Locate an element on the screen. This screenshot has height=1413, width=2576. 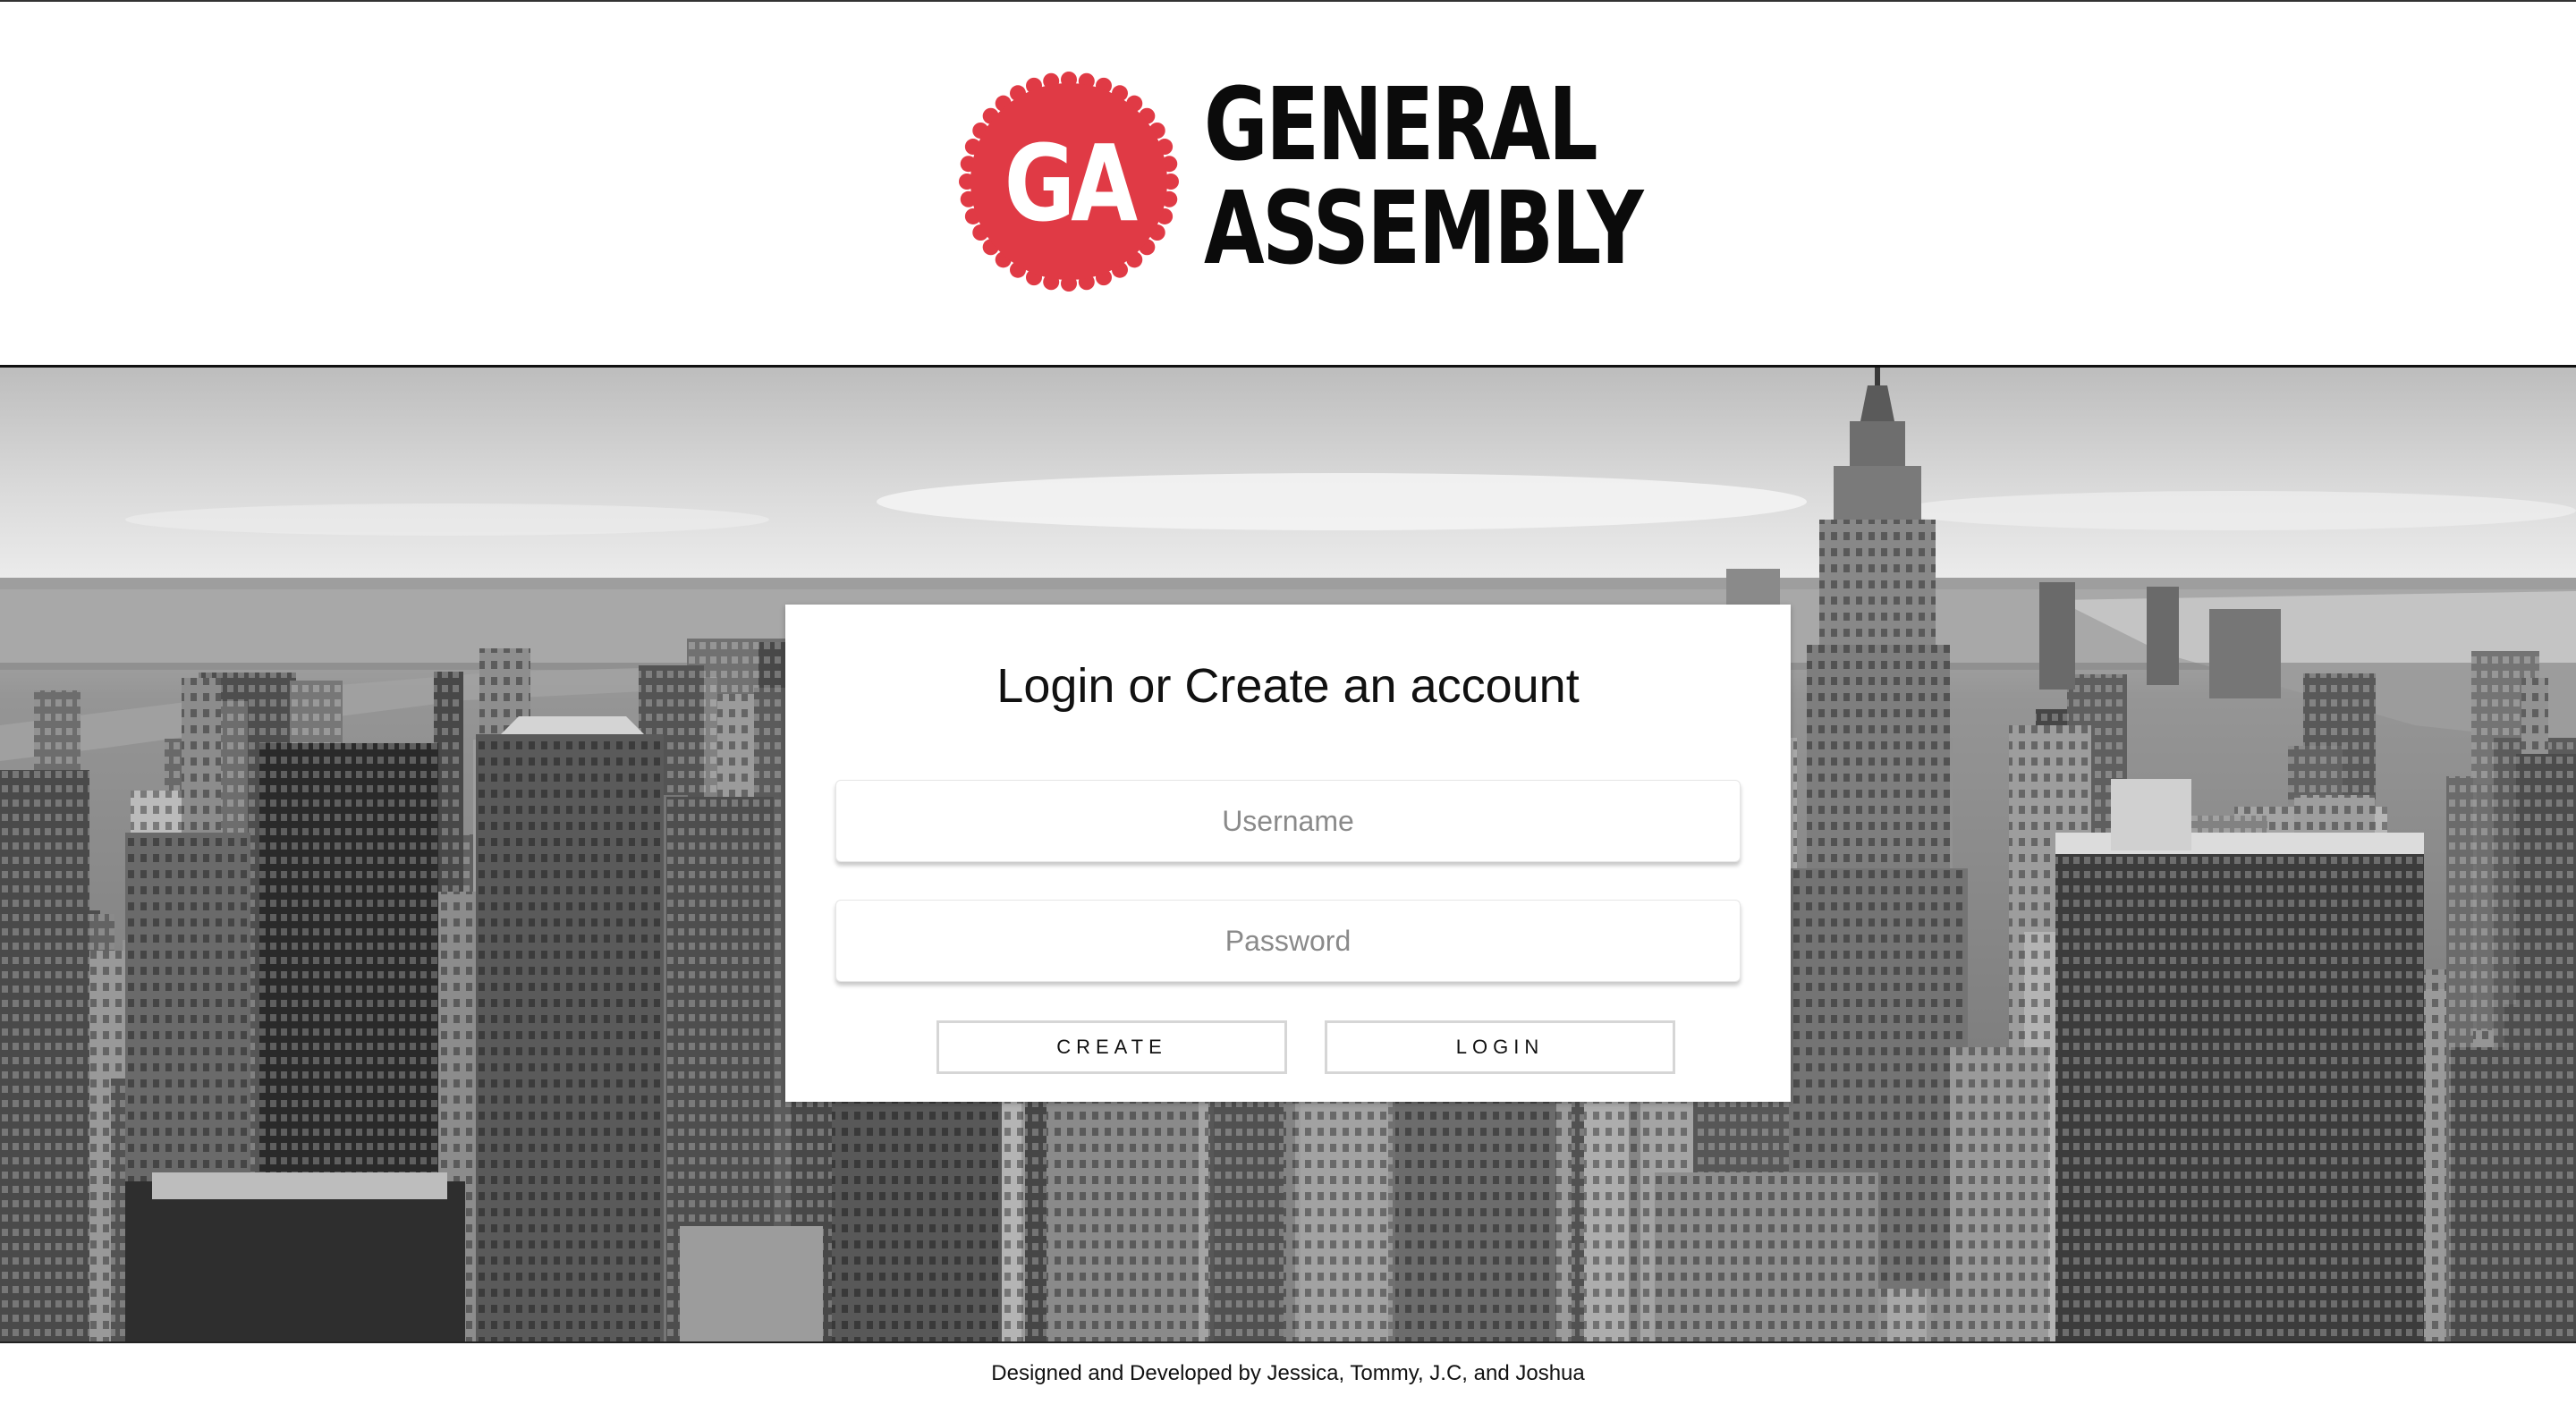
general-assembly-logo: GA GENERAL ASSEMBLY is located at coordinates (1300, 180).